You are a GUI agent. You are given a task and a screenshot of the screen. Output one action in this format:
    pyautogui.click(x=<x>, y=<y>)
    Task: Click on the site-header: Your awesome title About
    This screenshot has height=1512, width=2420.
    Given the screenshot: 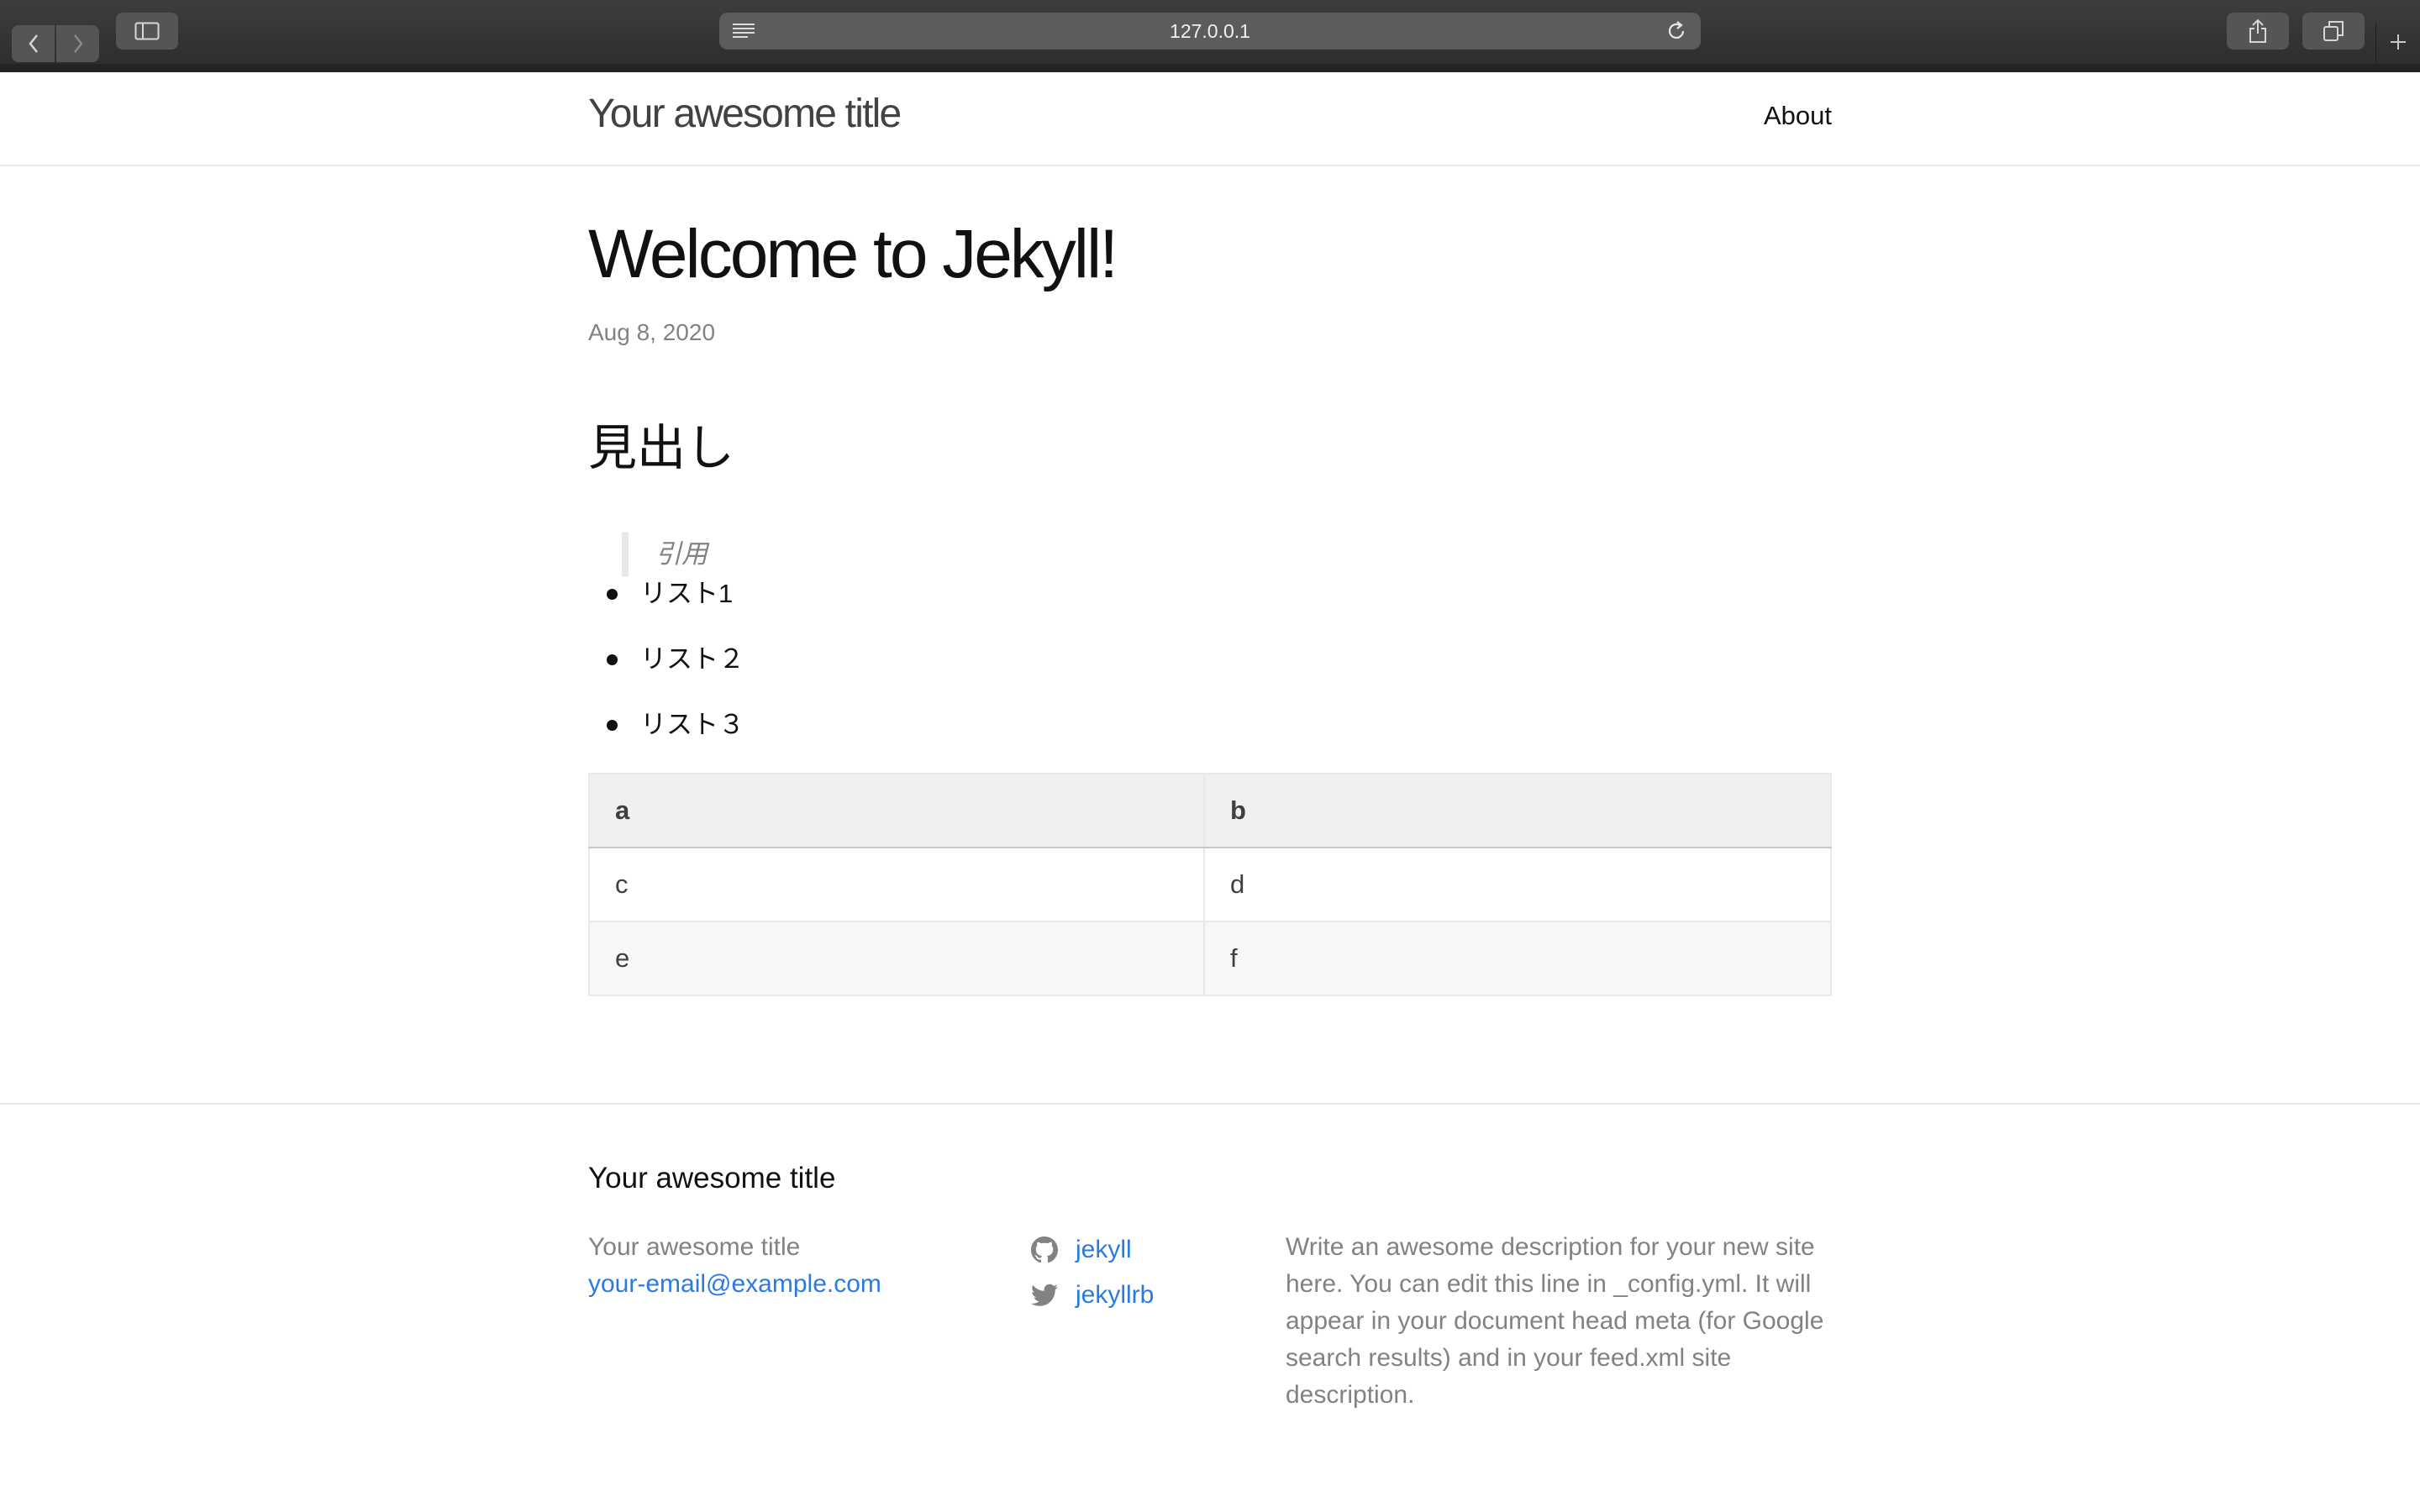 What is the action you would take?
    pyautogui.click(x=1210, y=119)
    